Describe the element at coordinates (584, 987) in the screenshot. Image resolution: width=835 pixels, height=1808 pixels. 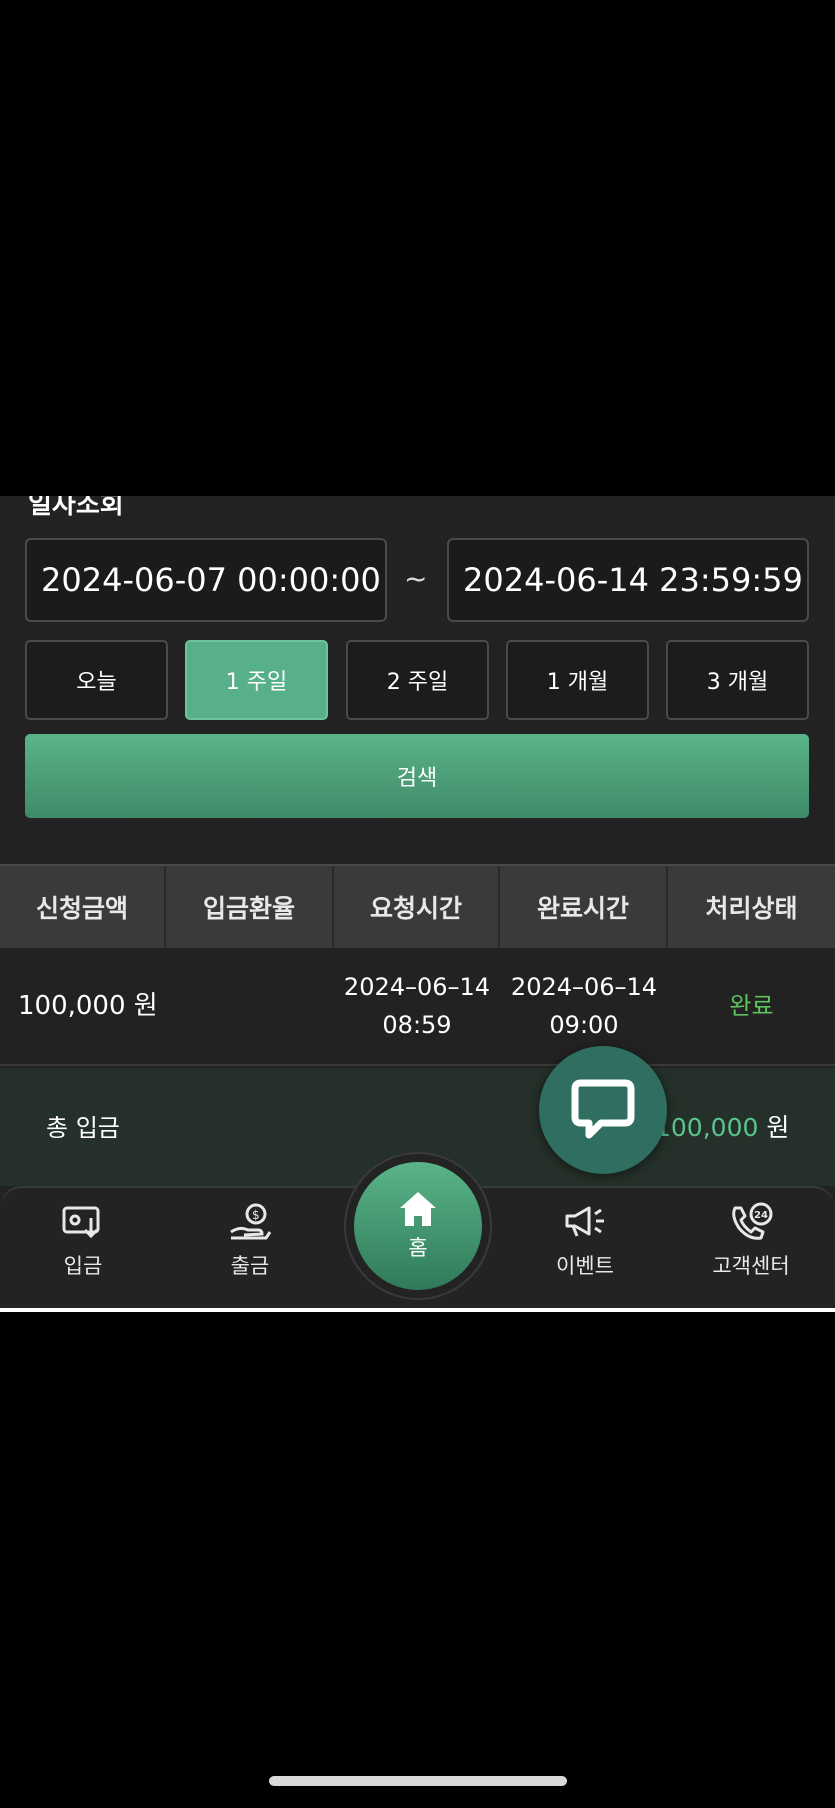
I see `complete-date: 2024–06–14` at that location.